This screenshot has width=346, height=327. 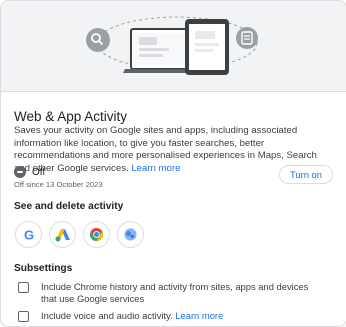 I want to click on chrome-app-button, so click(x=96, y=234).